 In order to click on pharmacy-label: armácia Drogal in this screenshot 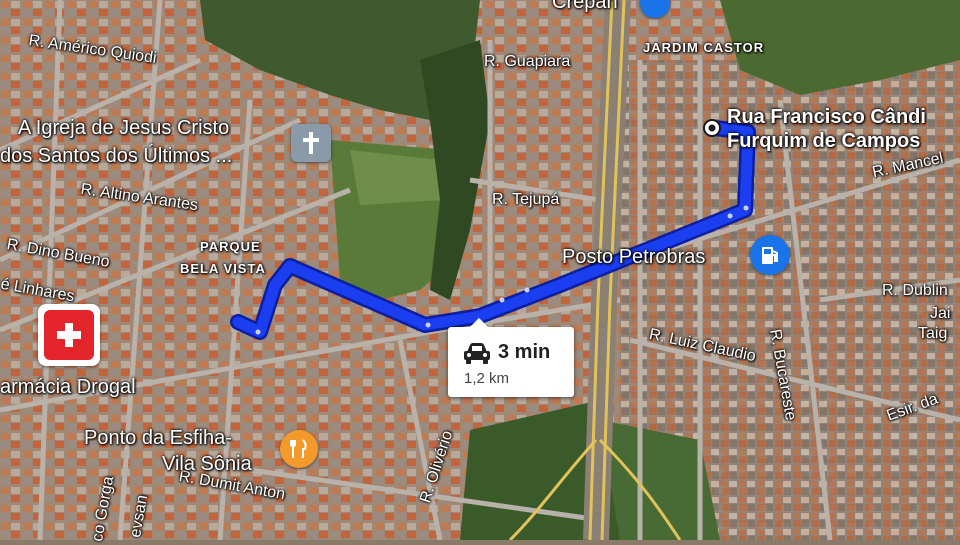, I will do `click(68, 387)`.